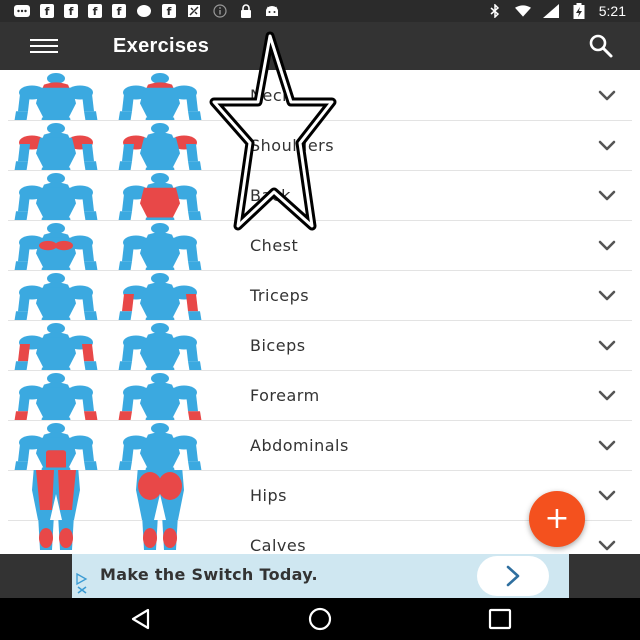 The width and height of the screenshot is (640, 640). What do you see at coordinates (220, 11) in the screenshot?
I see `info-icon` at bounding box center [220, 11].